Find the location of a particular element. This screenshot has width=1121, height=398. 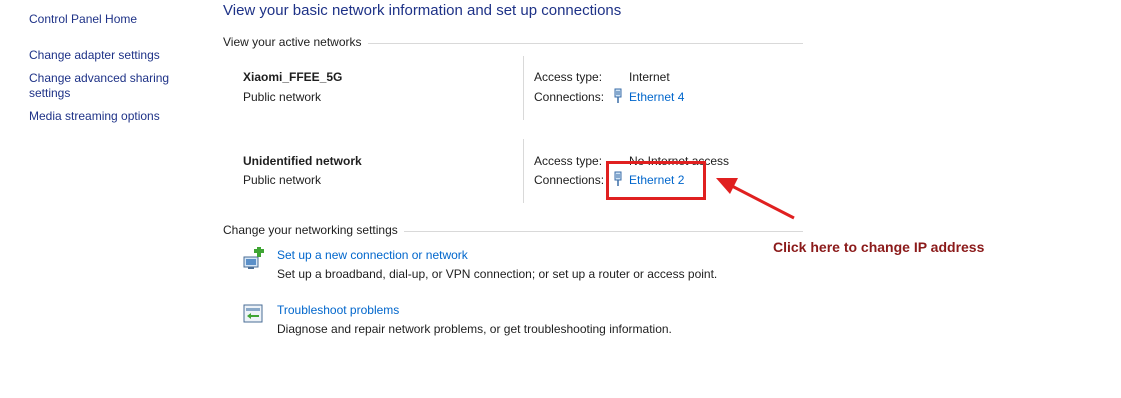

troubleshoot-icon is located at coordinates (253, 313).